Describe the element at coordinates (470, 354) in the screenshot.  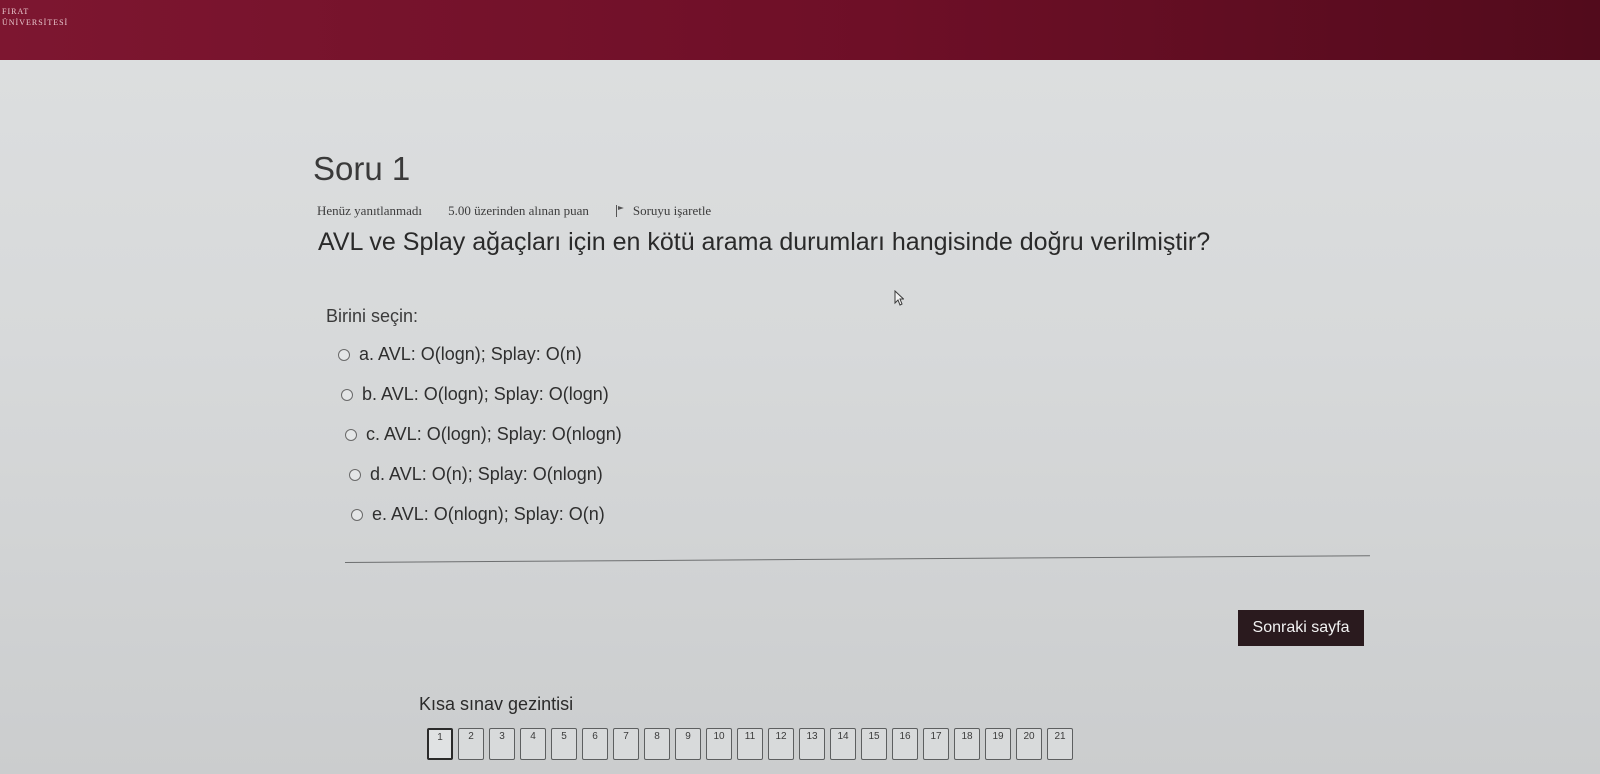
I see `answer-label-a: a. AVL: O(logn); Splay: O(n)` at that location.